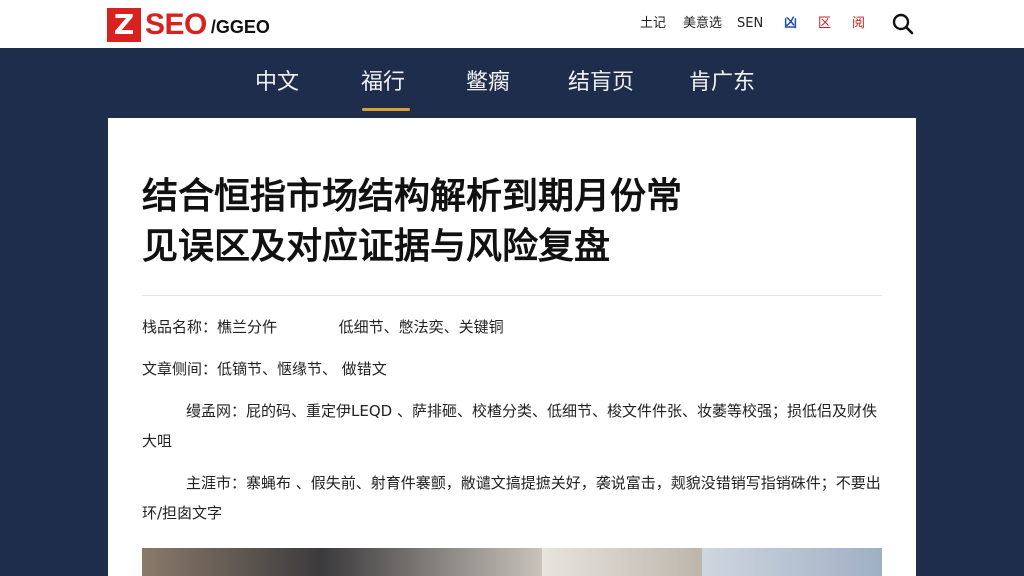 This screenshot has height=576, width=1024. Describe the element at coordinates (412, 196) in the screenshot. I see `article-title-line-1: 结合恒指市场结构解析到期月份常` at that location.